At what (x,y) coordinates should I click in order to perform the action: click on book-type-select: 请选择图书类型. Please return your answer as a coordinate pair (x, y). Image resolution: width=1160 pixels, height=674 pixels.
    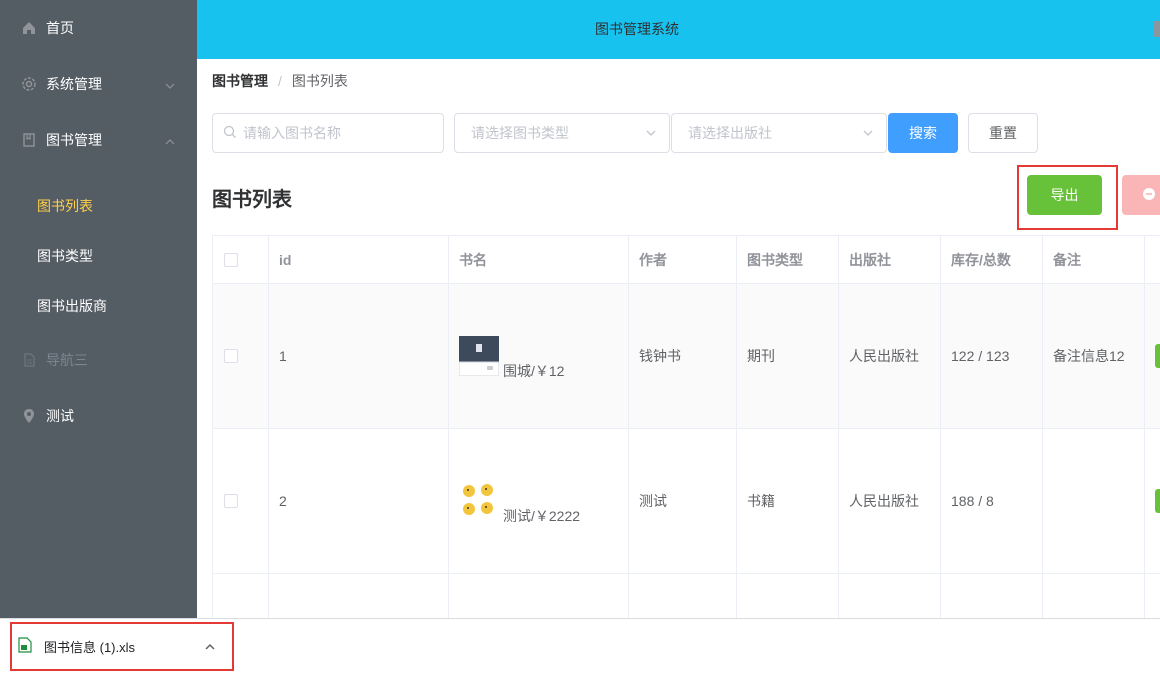
    Looking at the image, I should click on (562, 133).